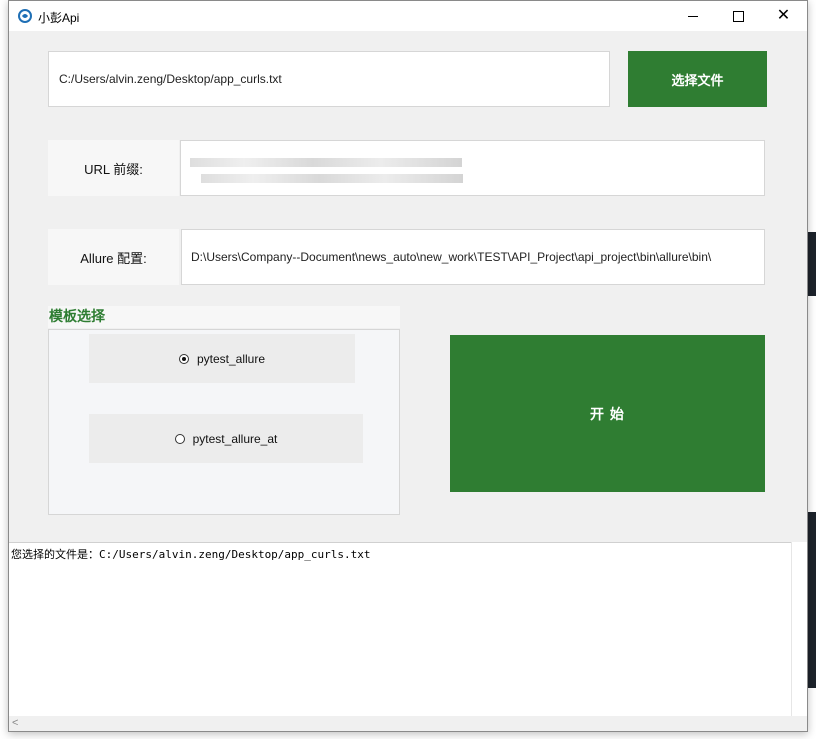 The image size is (816, 739). I want to click on app-logo-icon, so click(25, 16).